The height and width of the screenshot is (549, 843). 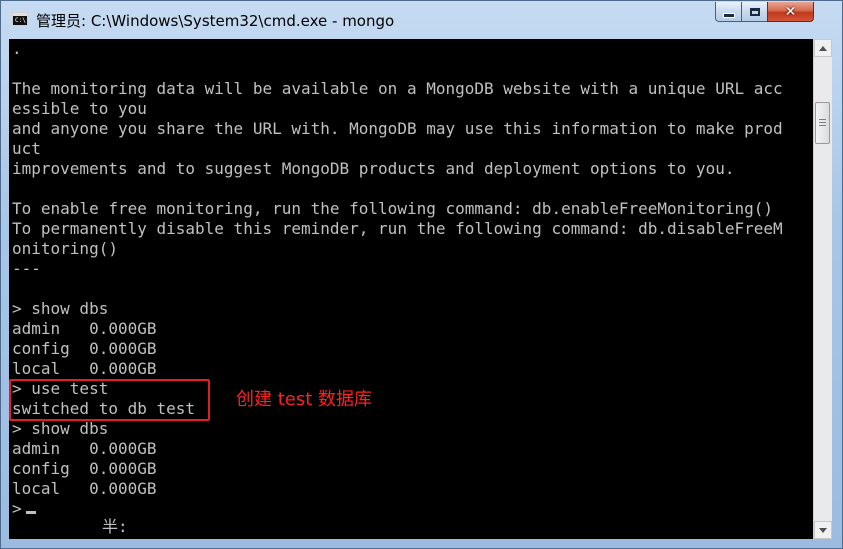 I want to click on console-line: onitoring(), so click(x=65, y=248).